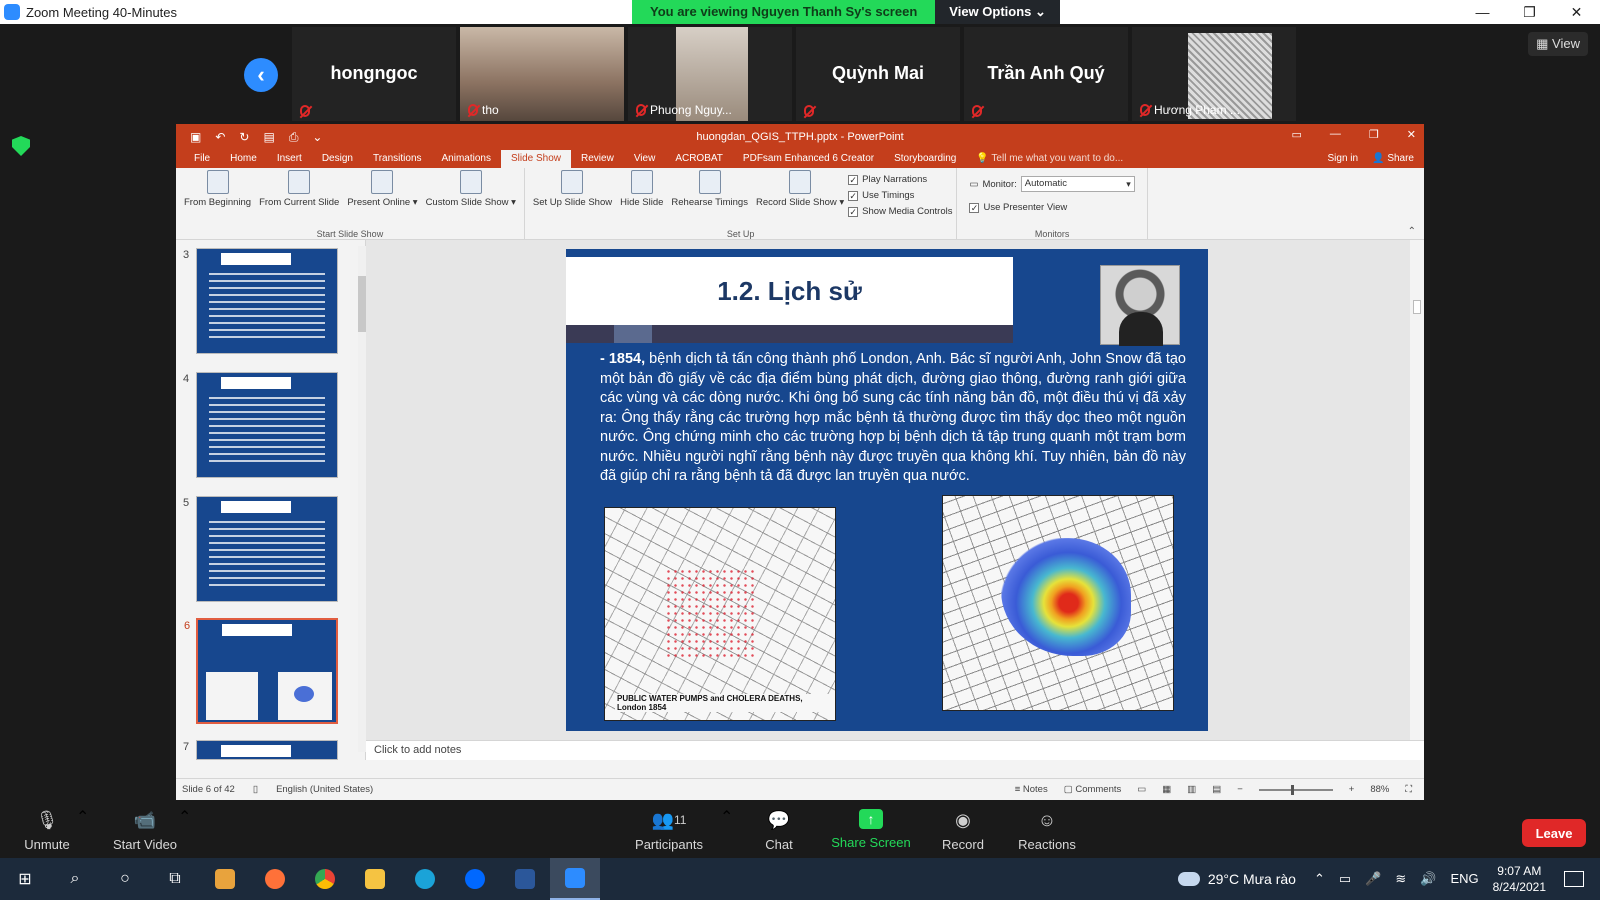 Image resolution: width=1600 pixels, height=900 pixels. Describe the element at coordinates (536, 159) in the screenshot. I see `tab-slide-show: Slide Show` at that location.